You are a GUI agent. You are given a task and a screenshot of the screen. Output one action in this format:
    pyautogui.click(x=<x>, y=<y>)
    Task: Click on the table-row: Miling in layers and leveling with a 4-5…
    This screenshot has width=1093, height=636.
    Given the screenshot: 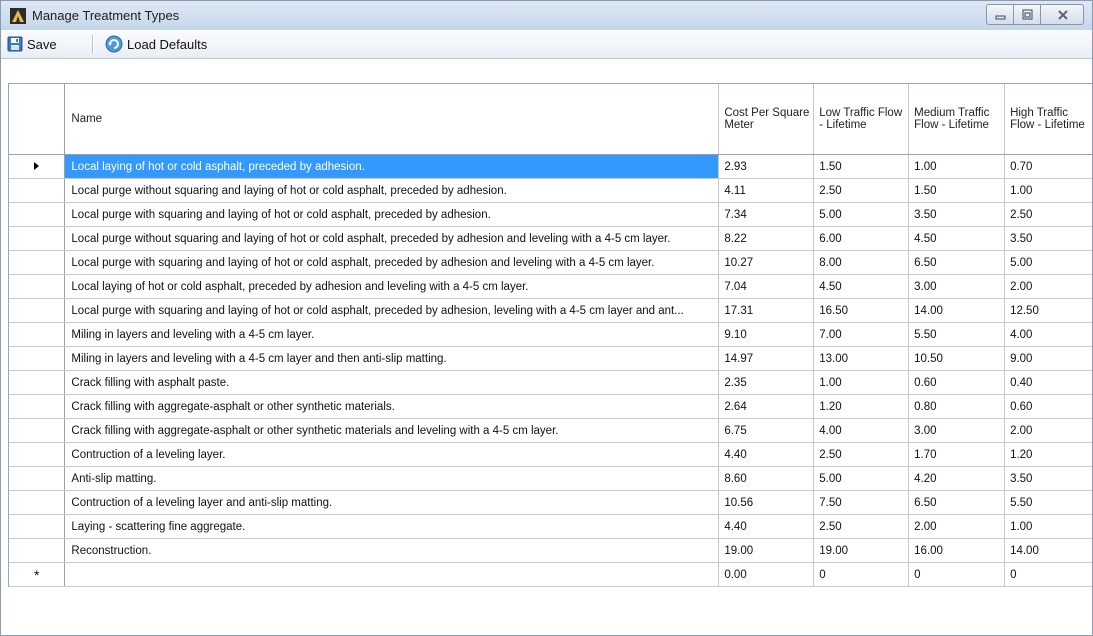 What is the action you would take?
    pyautogui.click(x=550, y=334)
    